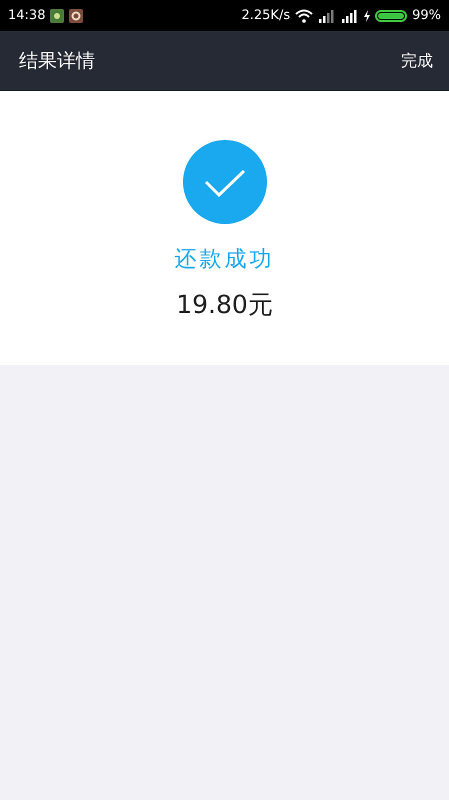 The height and width of the screenshot is (800, 449). Describe the element at coordinates (391, 16) in the screenshot. I see `battery-icon` at that location.